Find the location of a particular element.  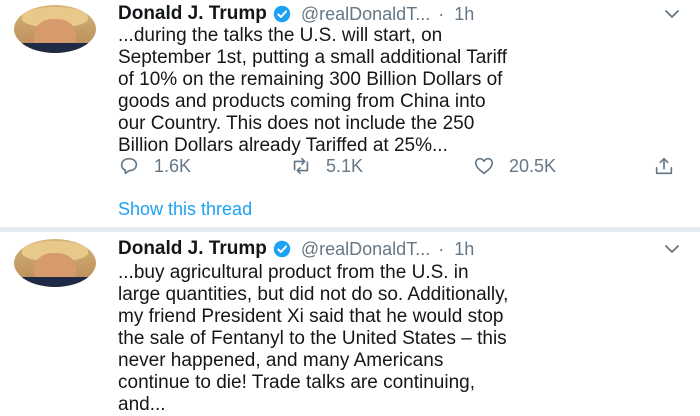

show-thread-link: Show this thread is located at coordinates (185, 209).